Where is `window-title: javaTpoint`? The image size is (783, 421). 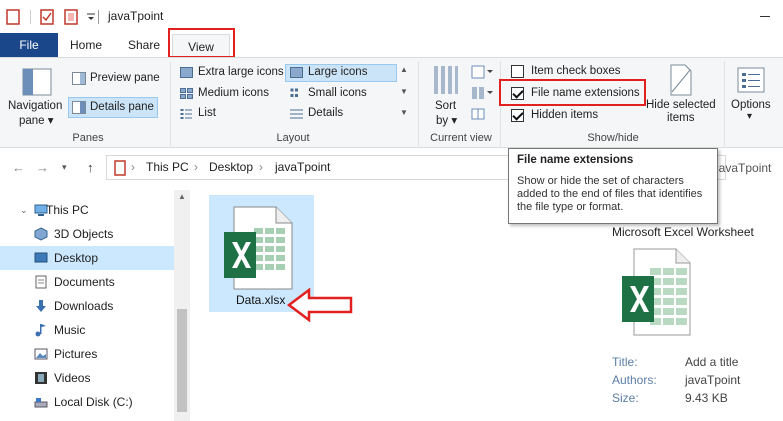
window-title: javaTpoint is located at coordinates (136, 16).